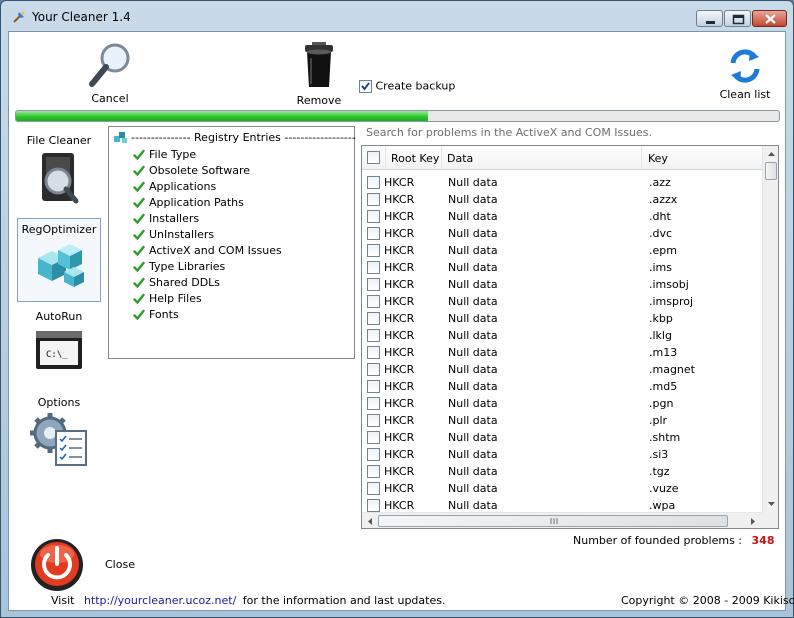  I want to click on website-link: http://yourcleaner.ucoz.net/, so click(160, 600).